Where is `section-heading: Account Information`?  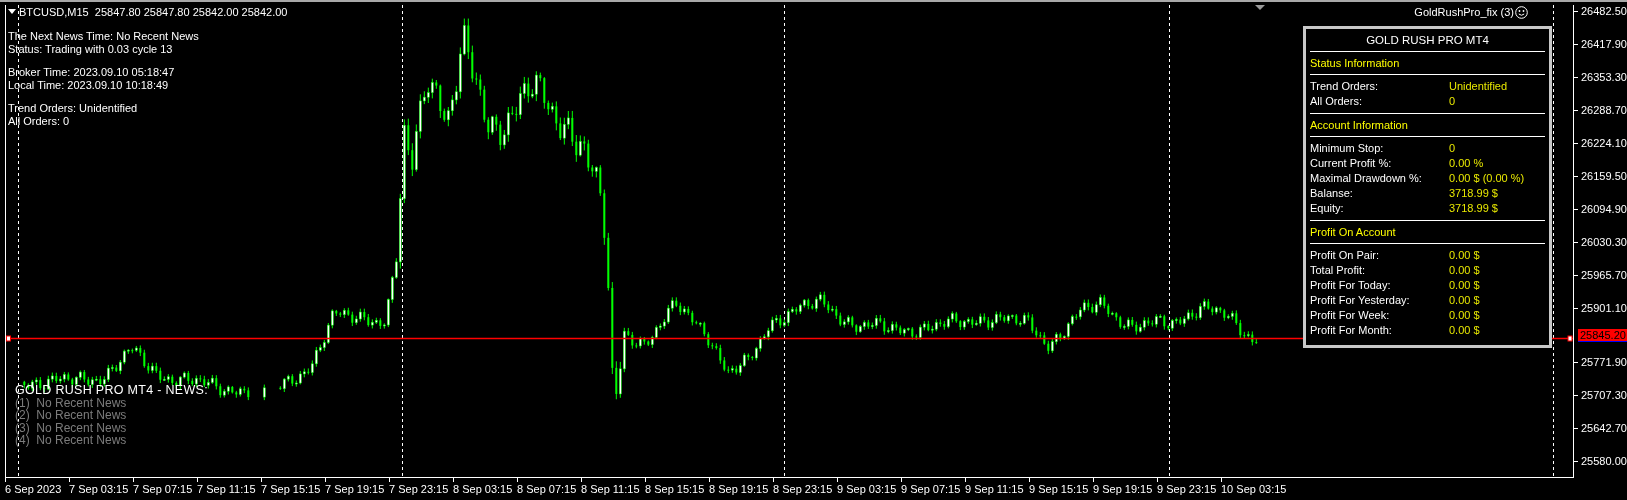
section-heading: Account Information is located at coordinates (1359, 125).